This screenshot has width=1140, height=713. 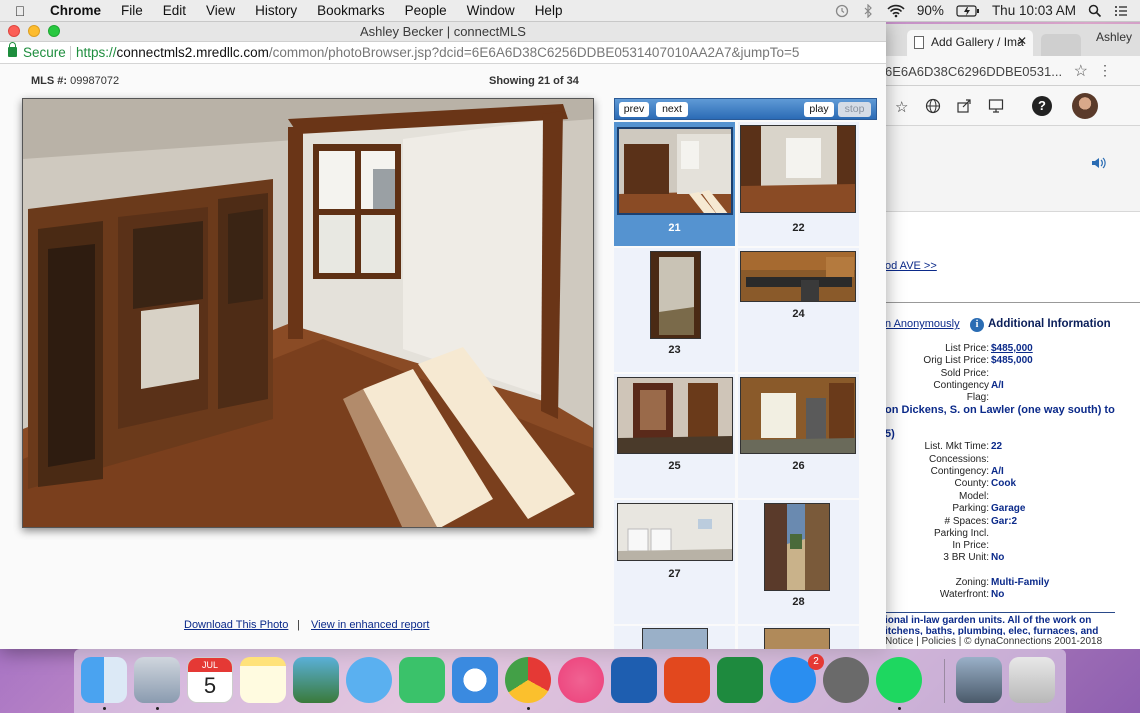 I want to click on menu-file: File, so click(x=132, y=10).